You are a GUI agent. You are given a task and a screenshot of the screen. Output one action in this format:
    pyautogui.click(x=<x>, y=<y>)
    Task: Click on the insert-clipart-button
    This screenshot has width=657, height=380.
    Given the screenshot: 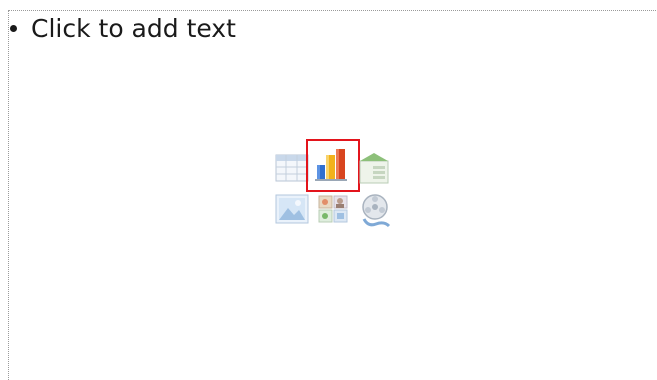 What is the action you would take?
    pyautogui.click(x=336, y=212)
    